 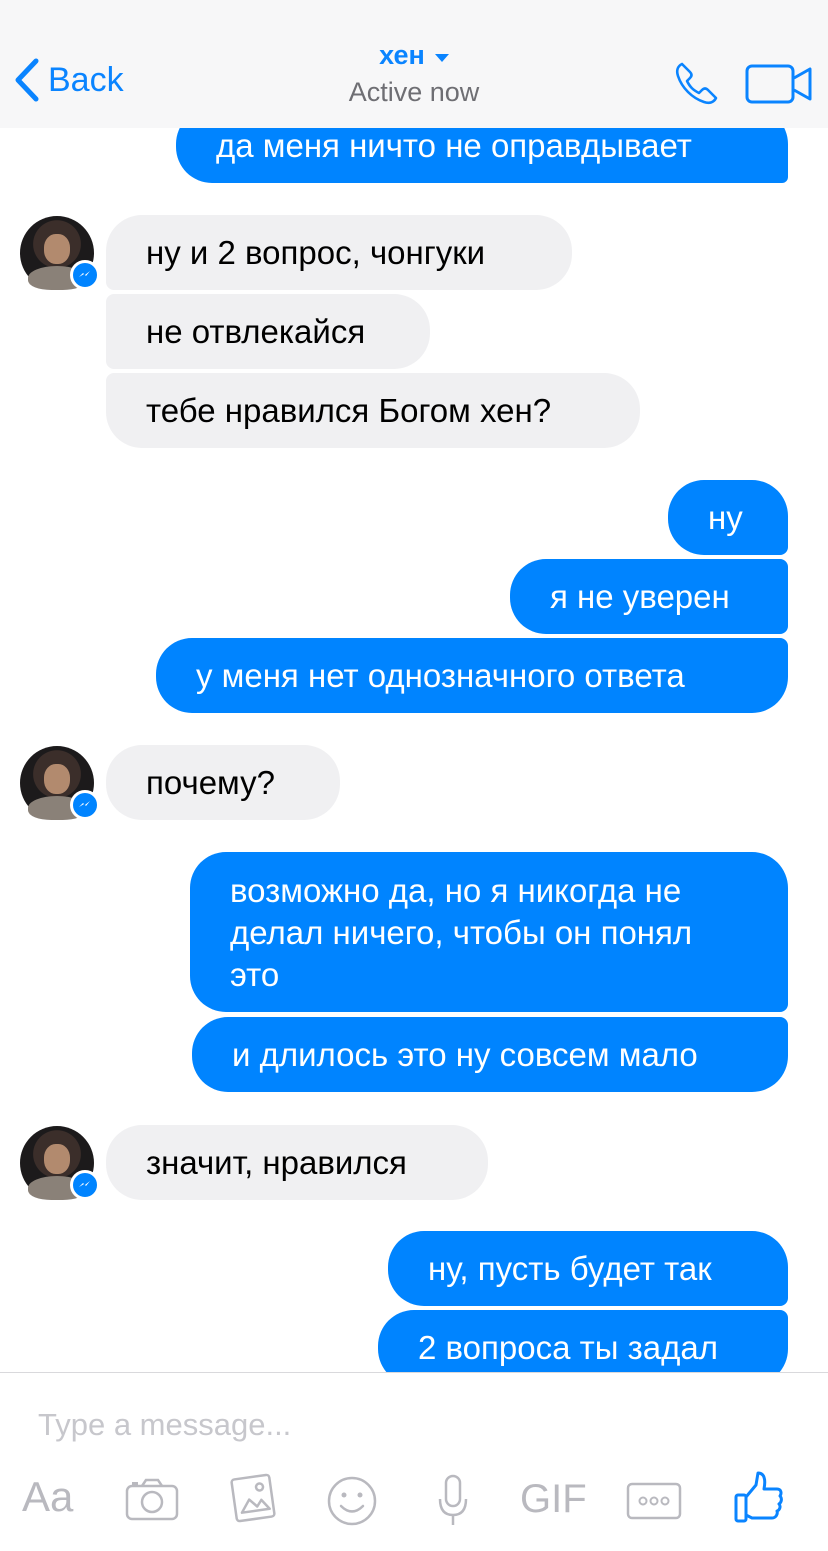 I want to click on gif-button: GIF, so click(x=553, y=1499).